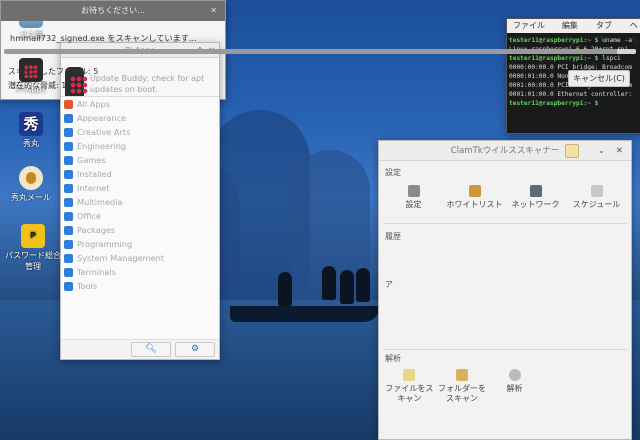 The height and width of the screenshot is (440, 640). I want to click on terminal-line: tester11@raspberrypi:~ $ lspci, so click(574, 58).